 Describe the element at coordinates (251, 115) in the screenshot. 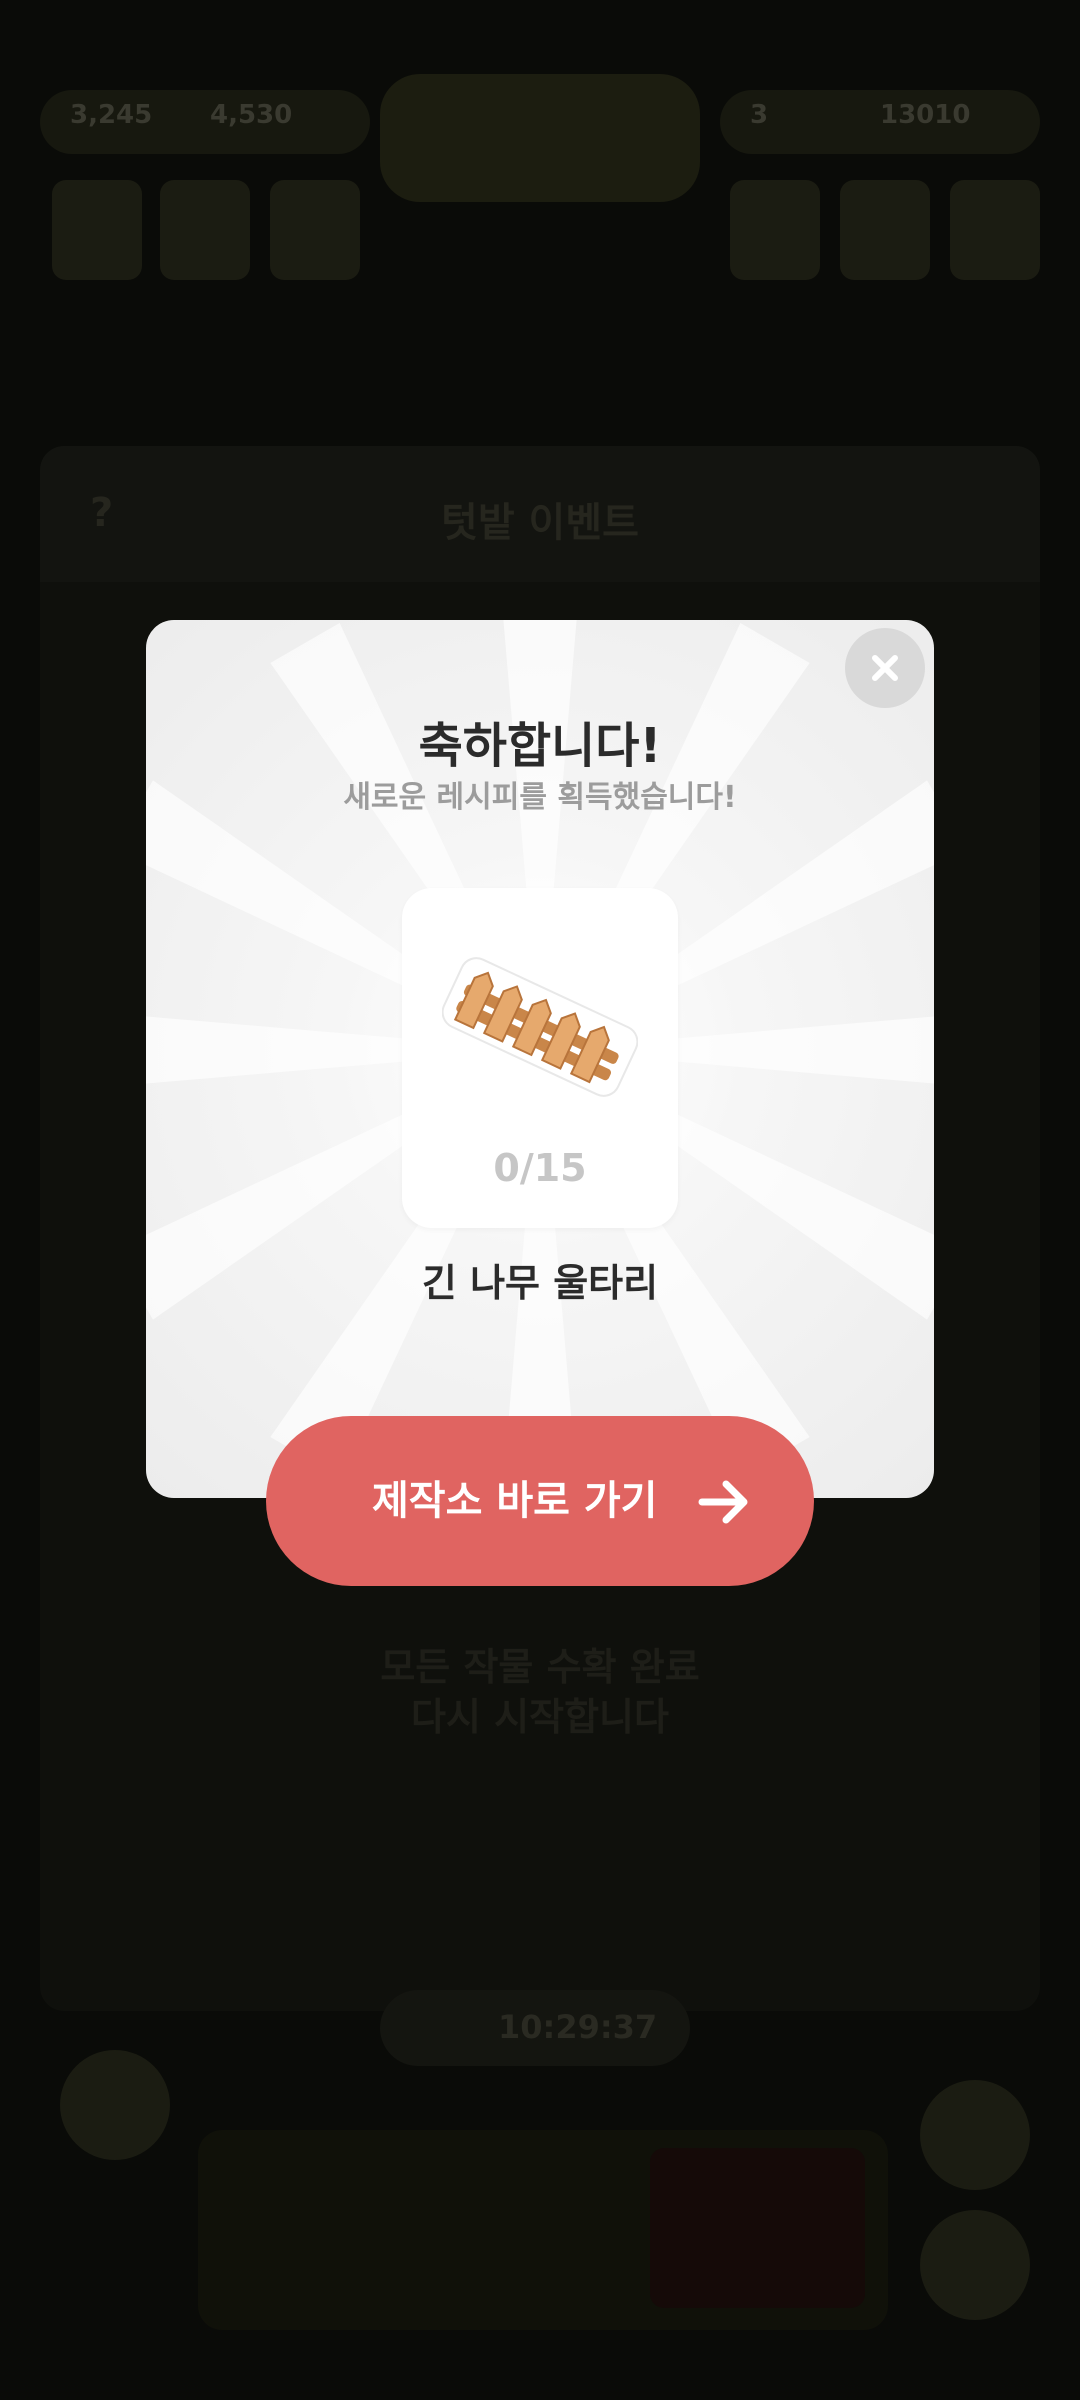

I see `currency-value-2: 4,530` at that location.